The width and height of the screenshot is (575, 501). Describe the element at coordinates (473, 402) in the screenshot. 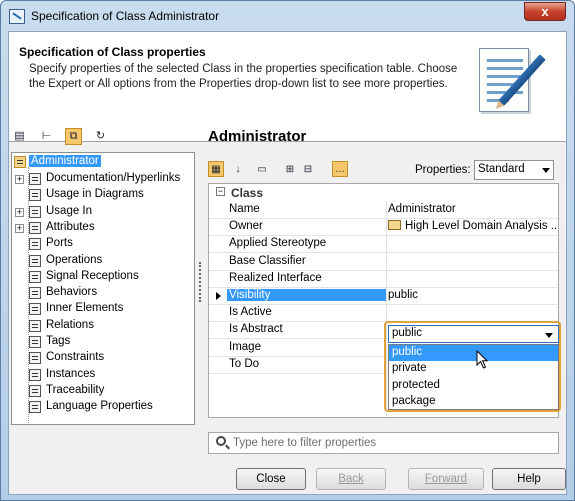

I see `visibility-option: package` at that location.